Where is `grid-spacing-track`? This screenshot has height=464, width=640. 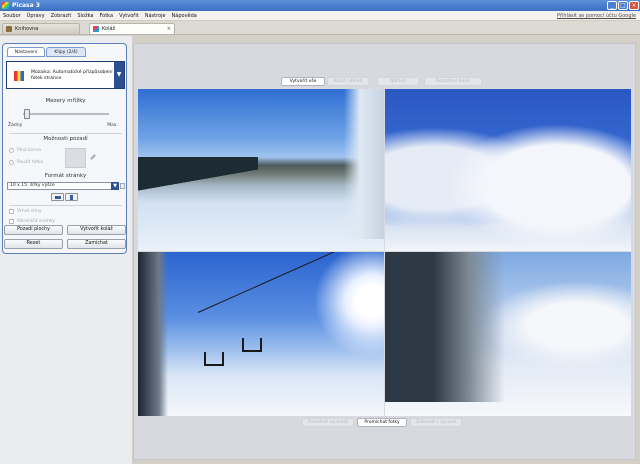
grid-spacing-track is located at coordinates (66, 114).